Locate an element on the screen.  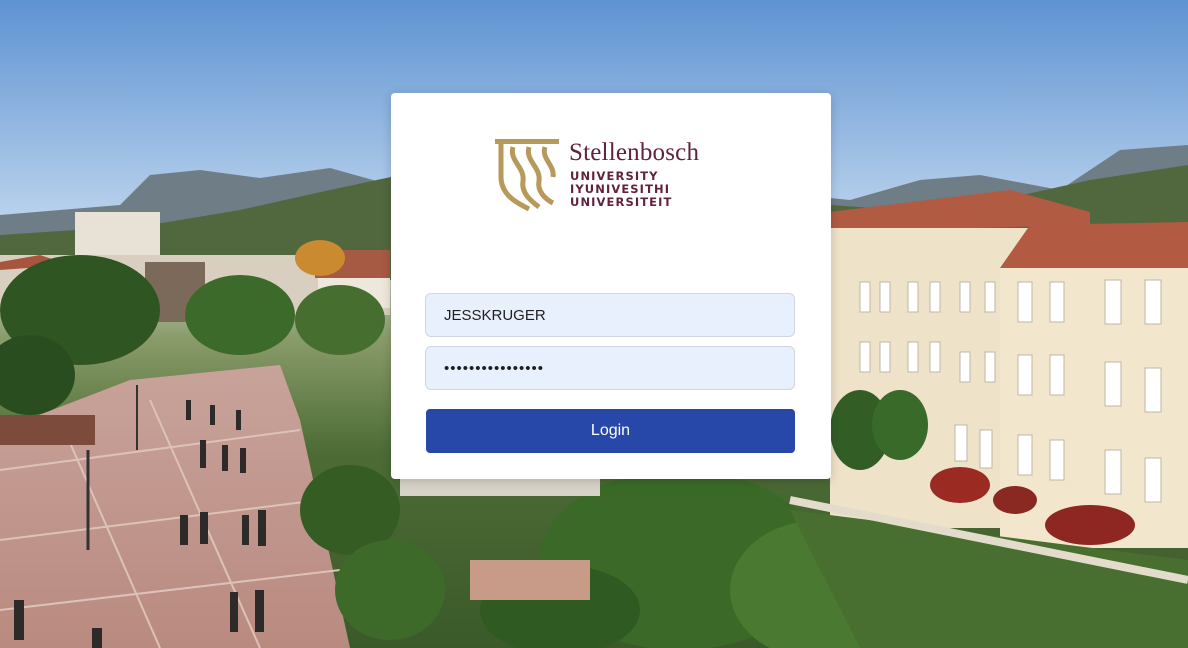
password-input is located at coordinates (610, 368).